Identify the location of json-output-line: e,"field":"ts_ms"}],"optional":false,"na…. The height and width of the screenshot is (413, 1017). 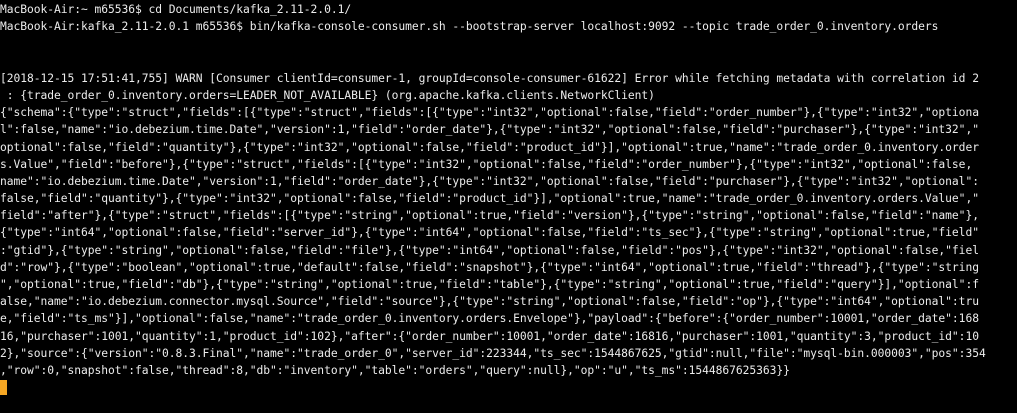
(489, 319).